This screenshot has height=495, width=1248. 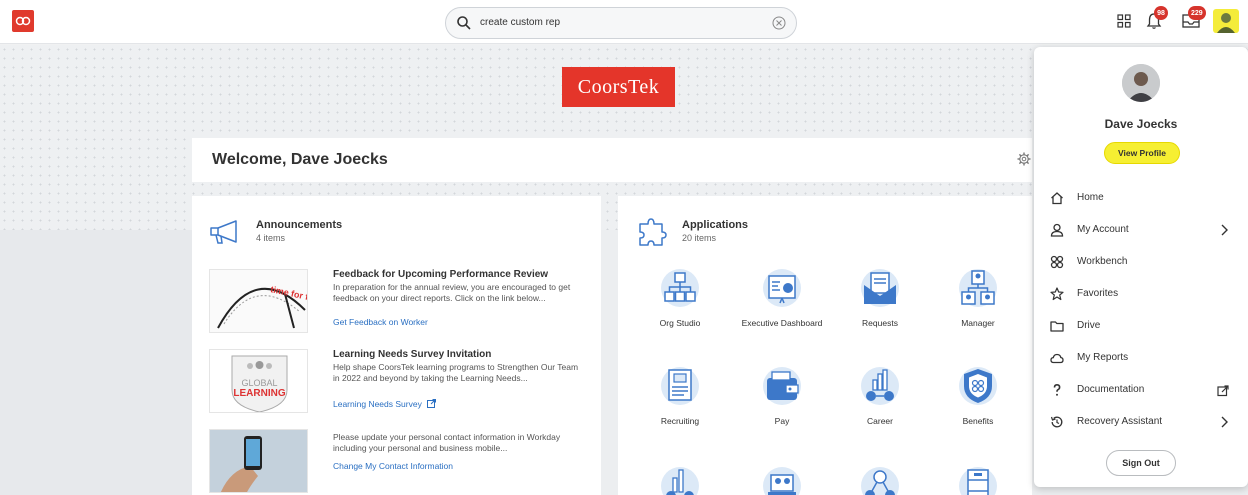 What do you see at coordinates (978, 323) in the screenshot?
I see `app-label: Manager` at bounding box center [978, 323].